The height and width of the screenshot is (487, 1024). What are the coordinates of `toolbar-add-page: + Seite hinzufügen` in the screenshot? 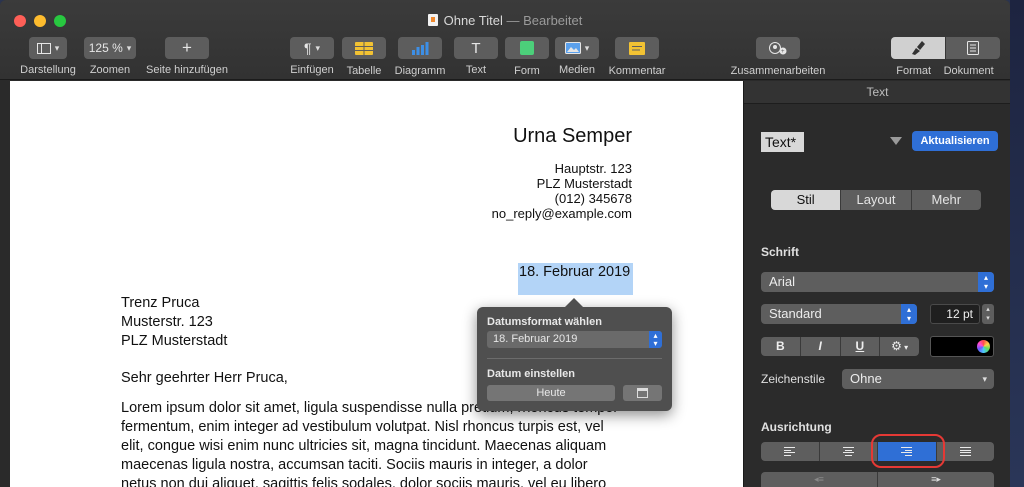 It's located at (187, 56).